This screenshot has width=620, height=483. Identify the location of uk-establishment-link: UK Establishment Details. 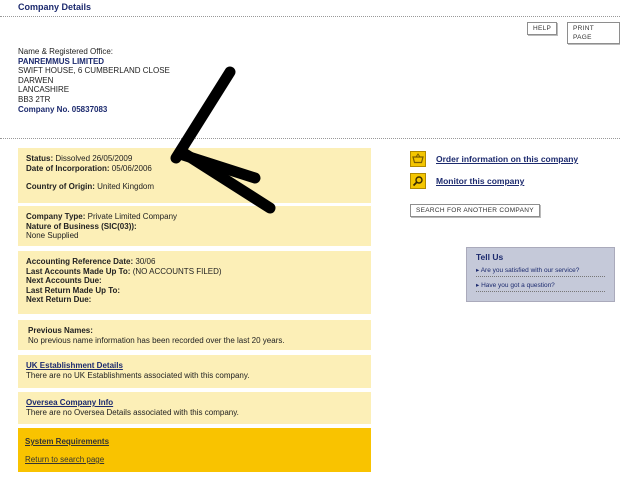
(74, 365).